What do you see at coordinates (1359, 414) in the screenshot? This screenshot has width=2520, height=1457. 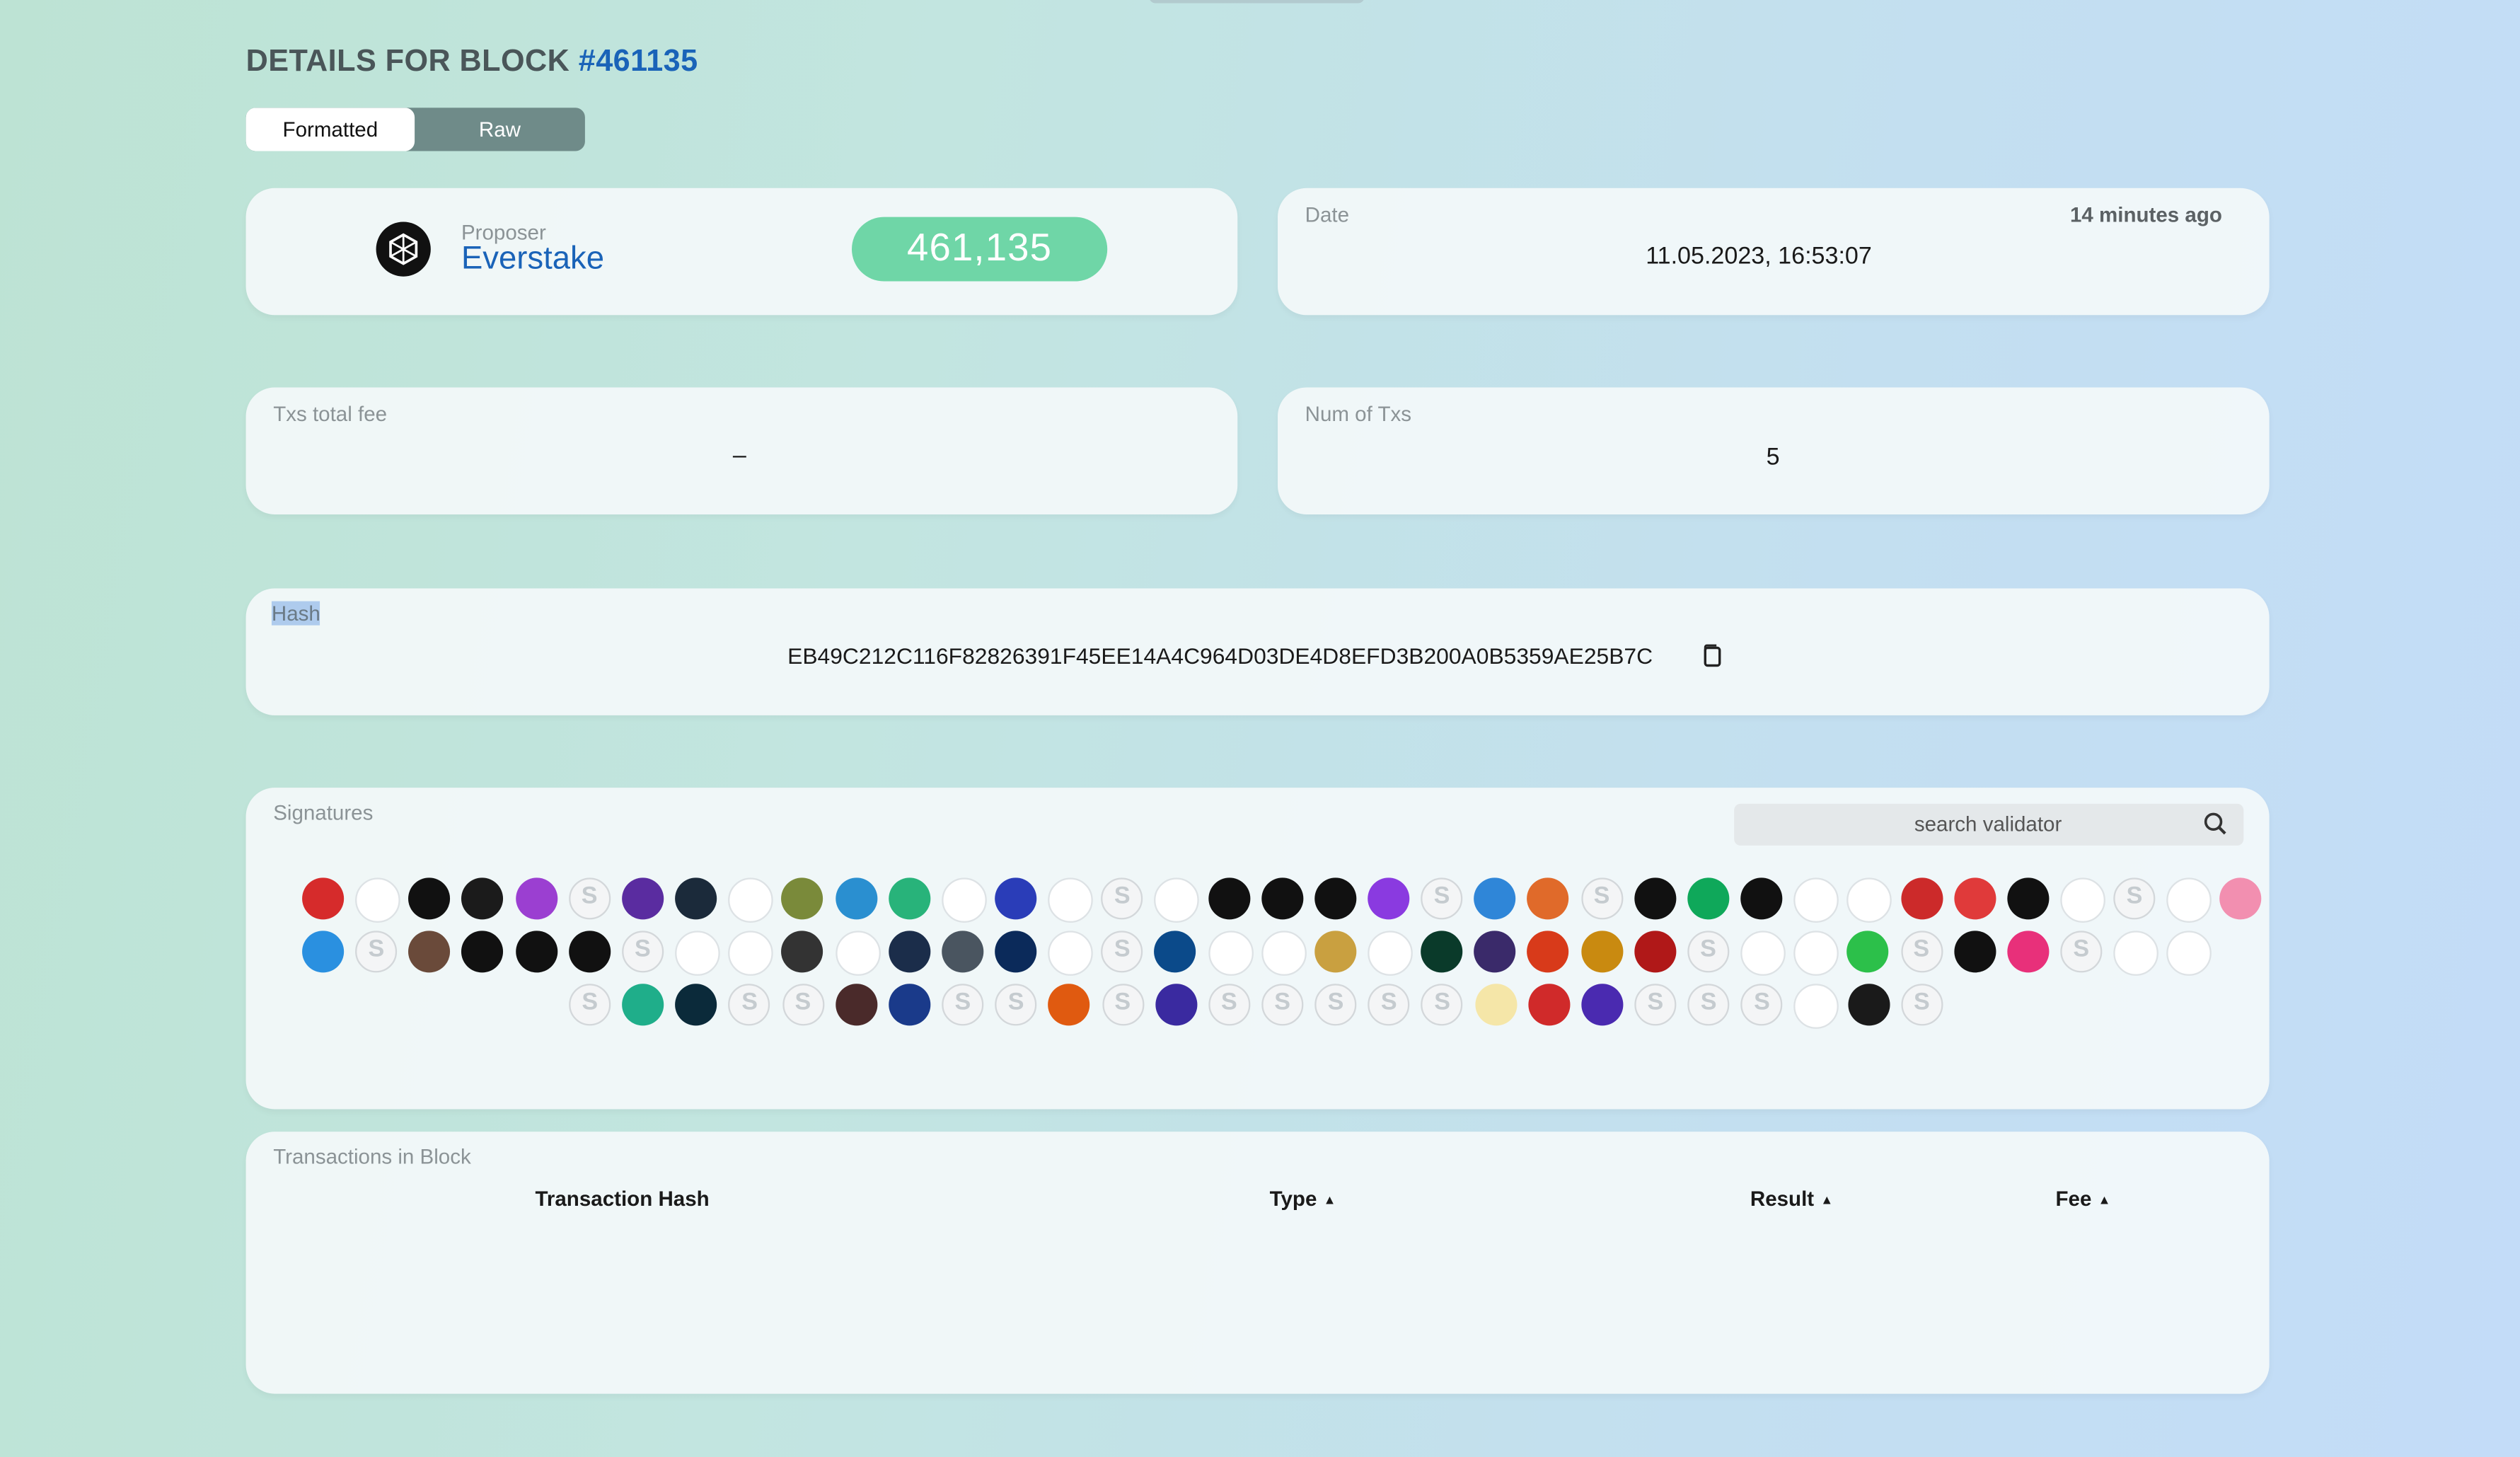 I see `num-txs-label: Num of Txs` at bounding box center [1359, 414].